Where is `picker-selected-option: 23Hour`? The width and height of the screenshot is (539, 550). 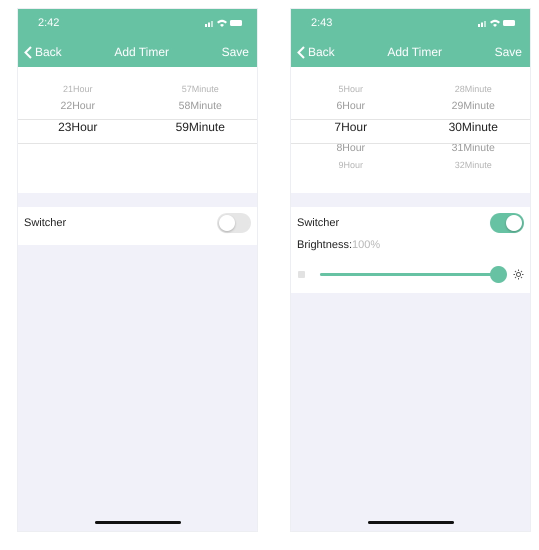
picker-selected-option: 23Hour is located at coordinates (78, 127).